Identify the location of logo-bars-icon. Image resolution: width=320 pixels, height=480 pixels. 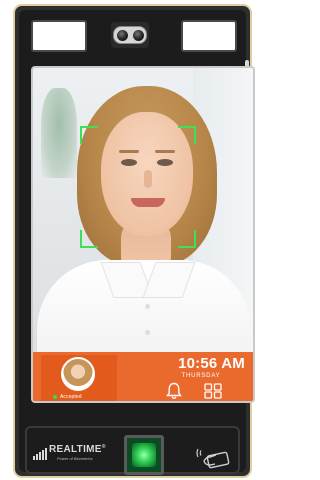
(40, 454).